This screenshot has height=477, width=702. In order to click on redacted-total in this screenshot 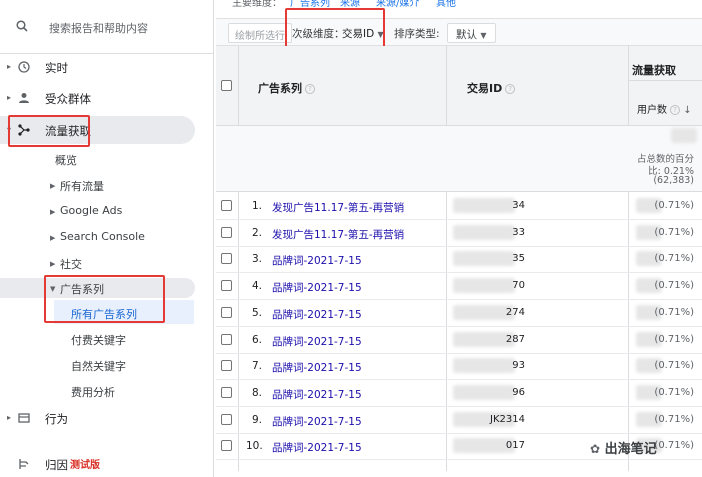, I will do `click(684, 135)`.